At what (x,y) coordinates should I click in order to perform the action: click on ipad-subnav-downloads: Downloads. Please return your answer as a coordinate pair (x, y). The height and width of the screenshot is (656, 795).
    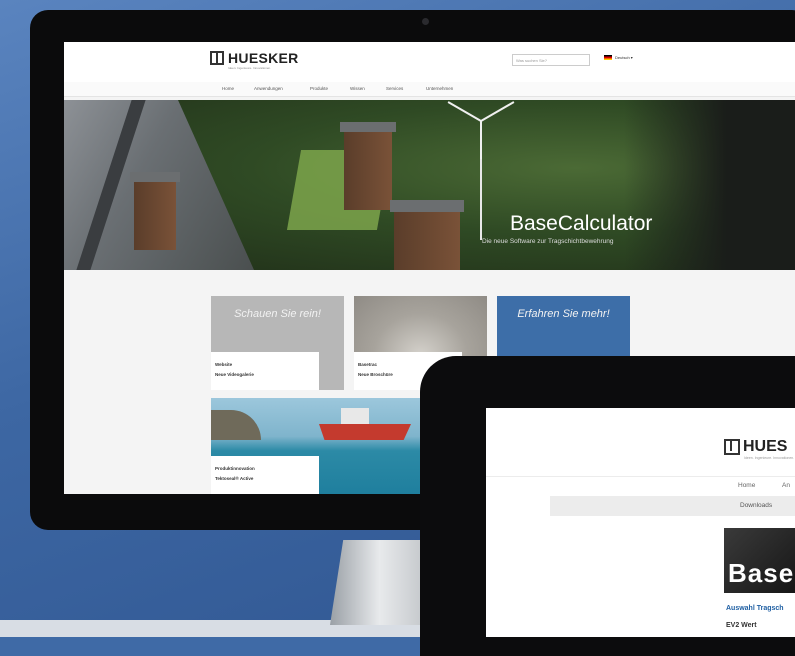
    Looking at the image, I should click on (756, 505).